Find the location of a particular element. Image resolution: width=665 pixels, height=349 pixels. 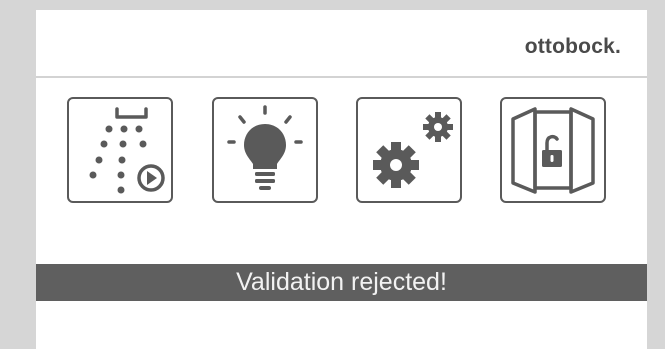

settings-button is located at coordinates (409, 150).